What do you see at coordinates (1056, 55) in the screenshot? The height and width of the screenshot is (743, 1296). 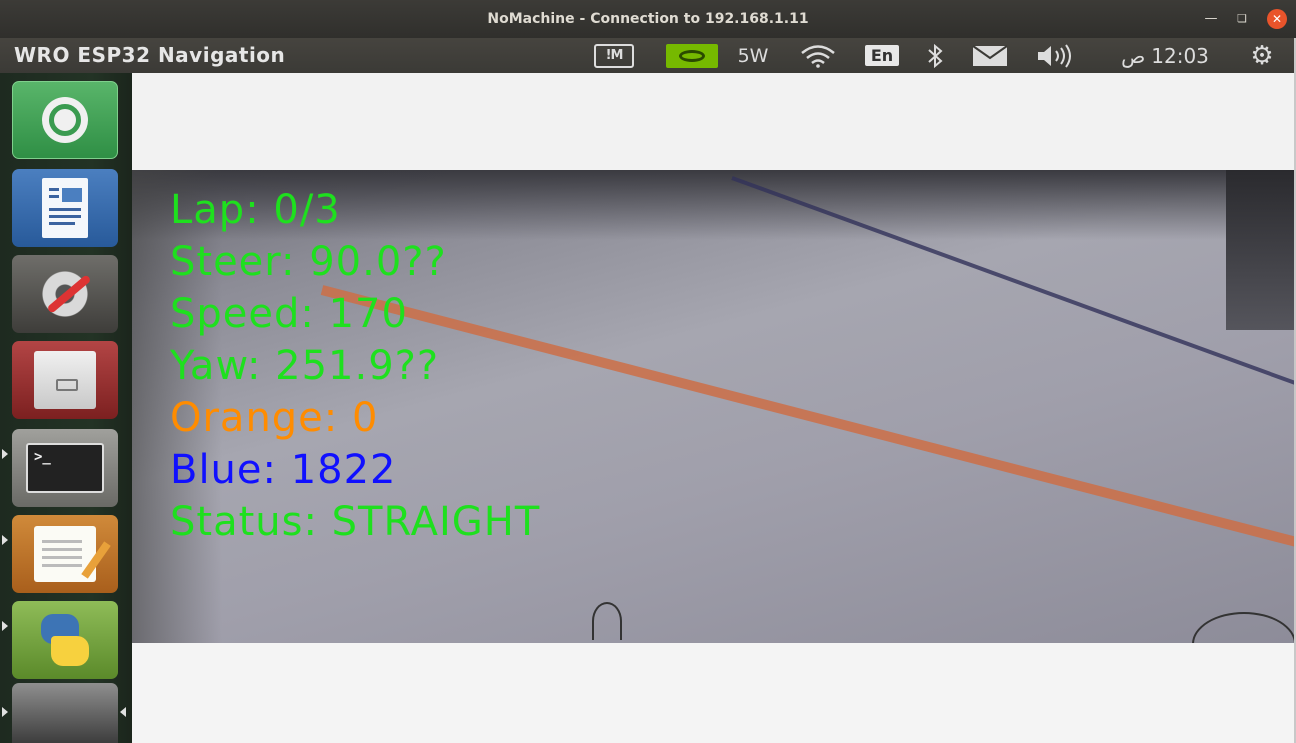 I see `volume-icon` at bounding box center [1056, 55].